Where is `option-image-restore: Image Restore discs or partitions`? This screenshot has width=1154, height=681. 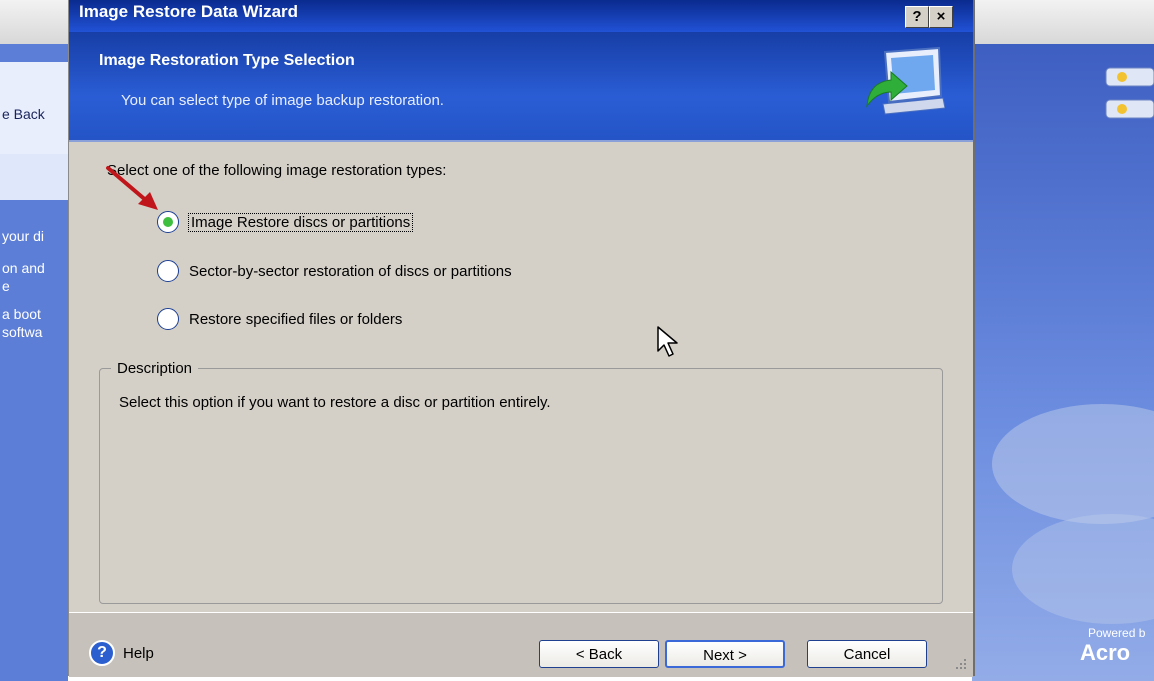
option-image-restore: Image Restore discs or partitions is located at coordinates (285, 222).